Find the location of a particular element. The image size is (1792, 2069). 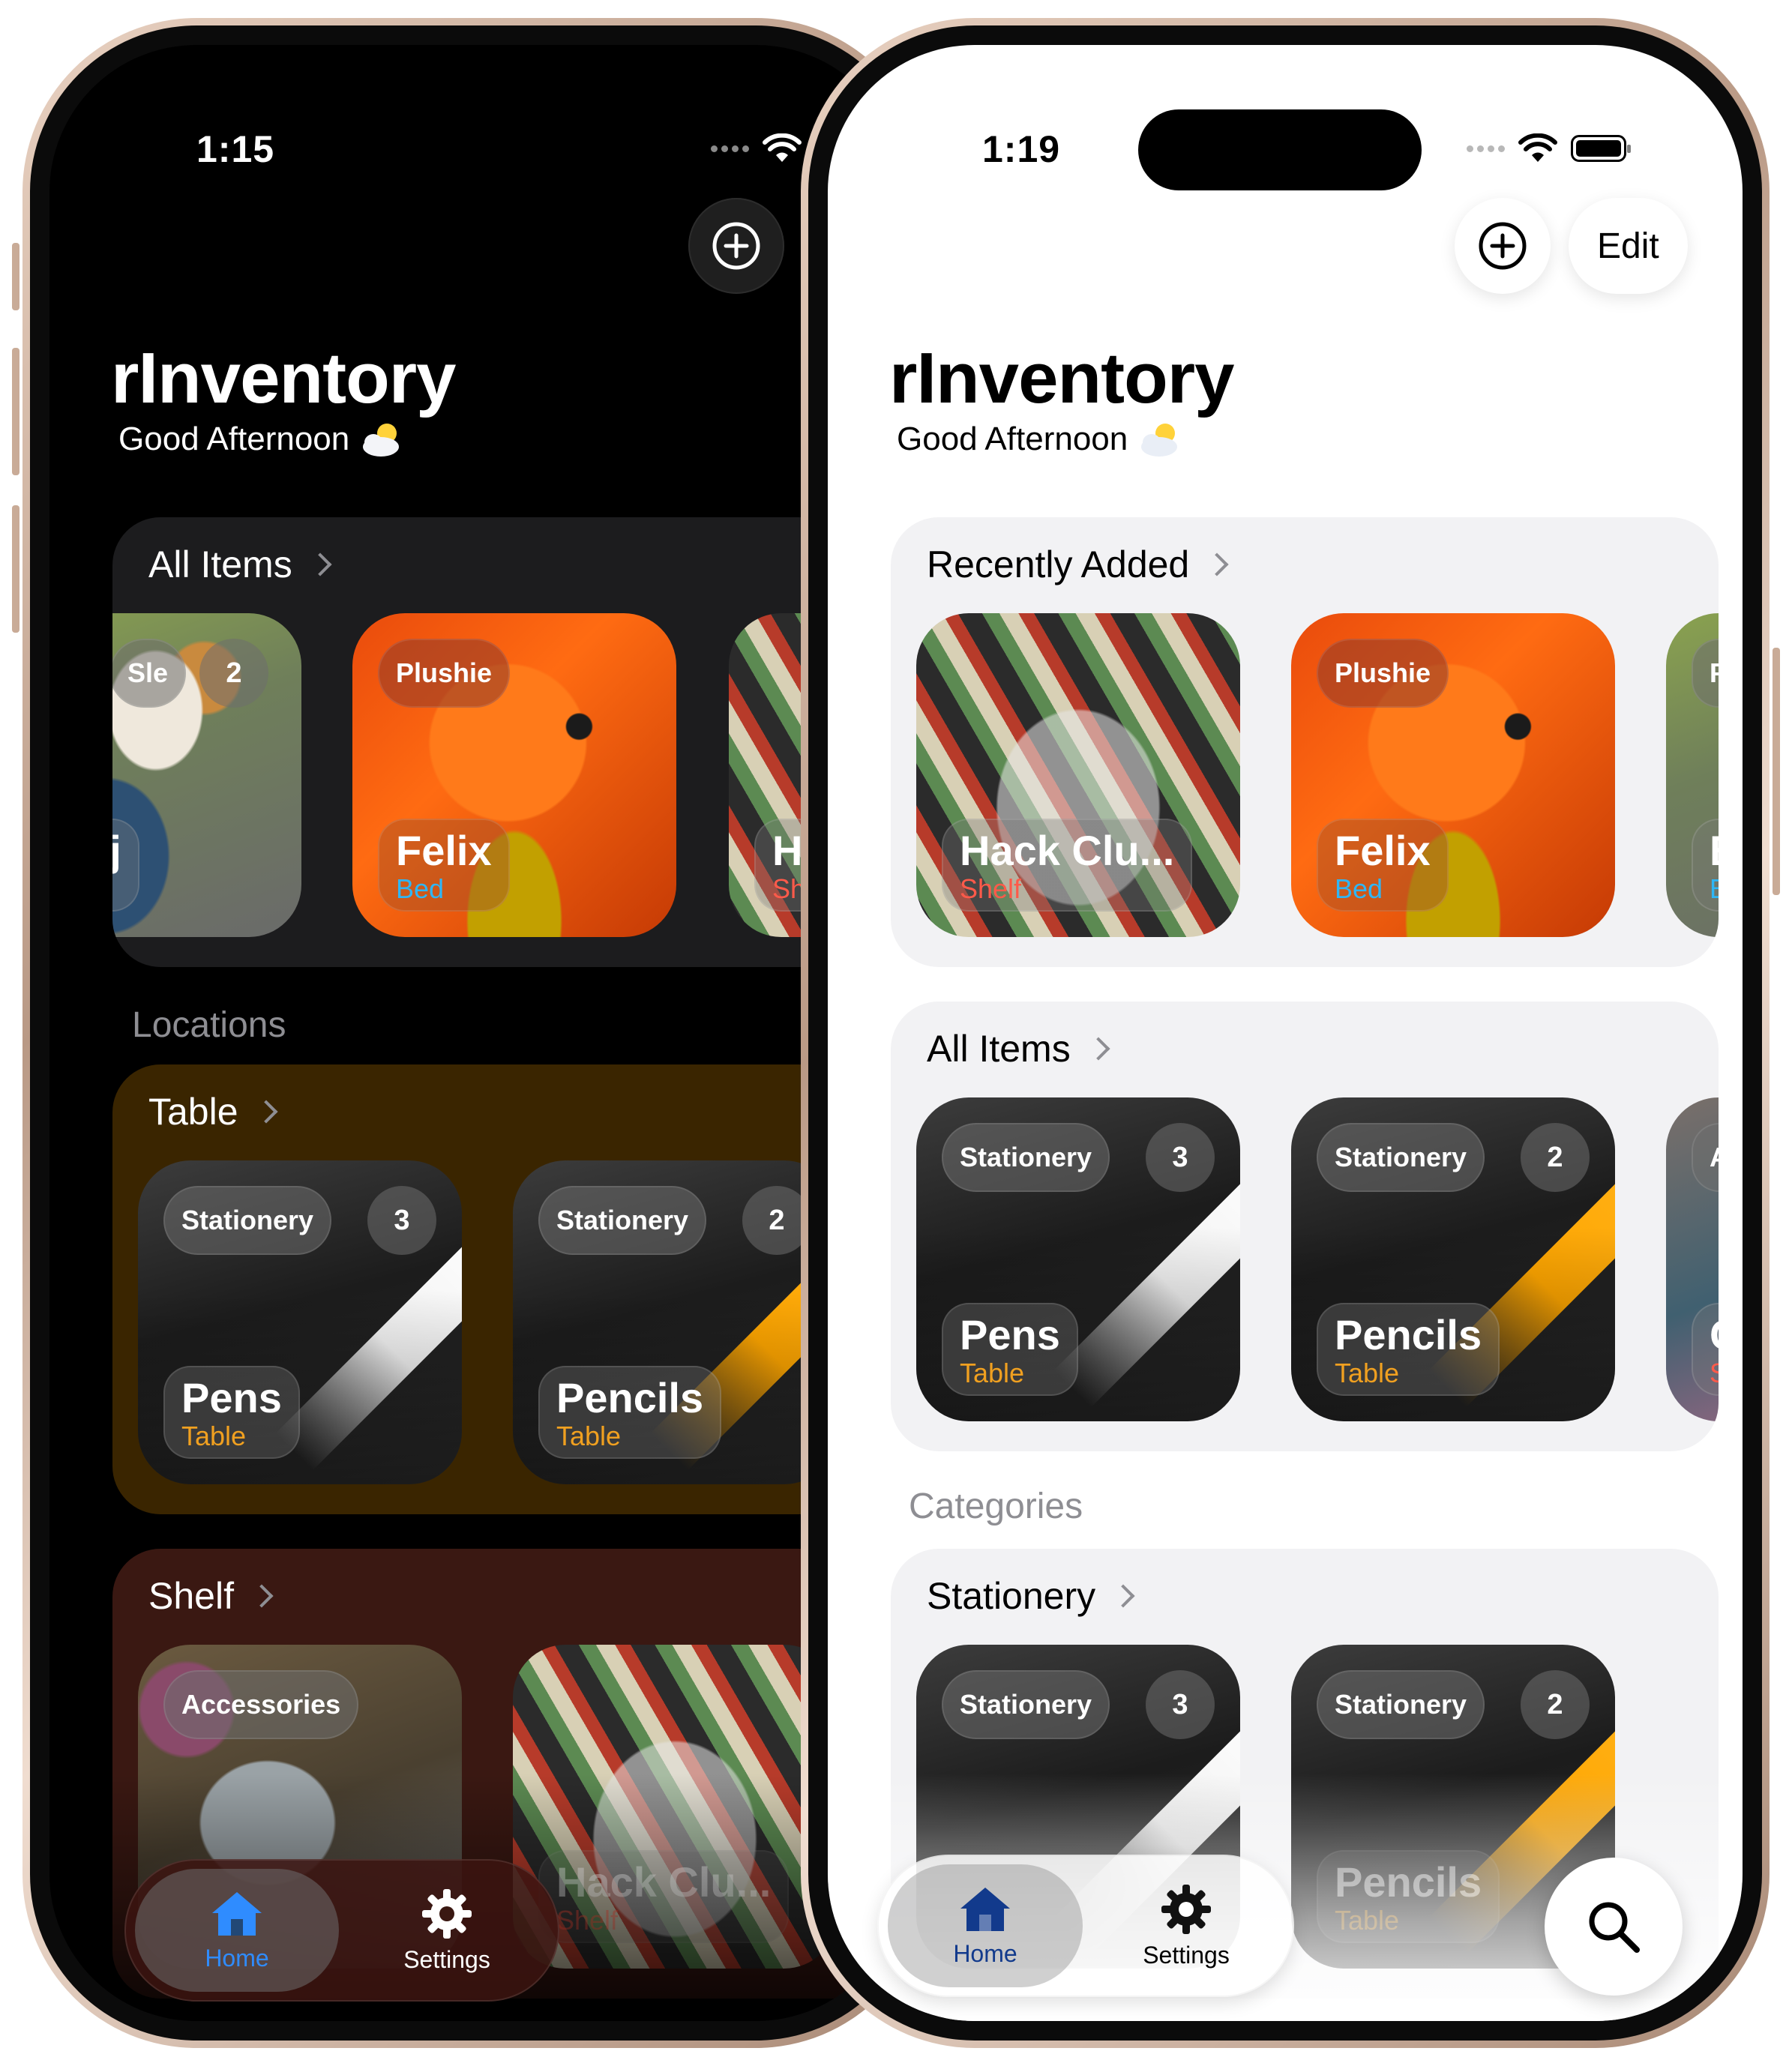

category-tag: P is located at coordinates (1706, 674).